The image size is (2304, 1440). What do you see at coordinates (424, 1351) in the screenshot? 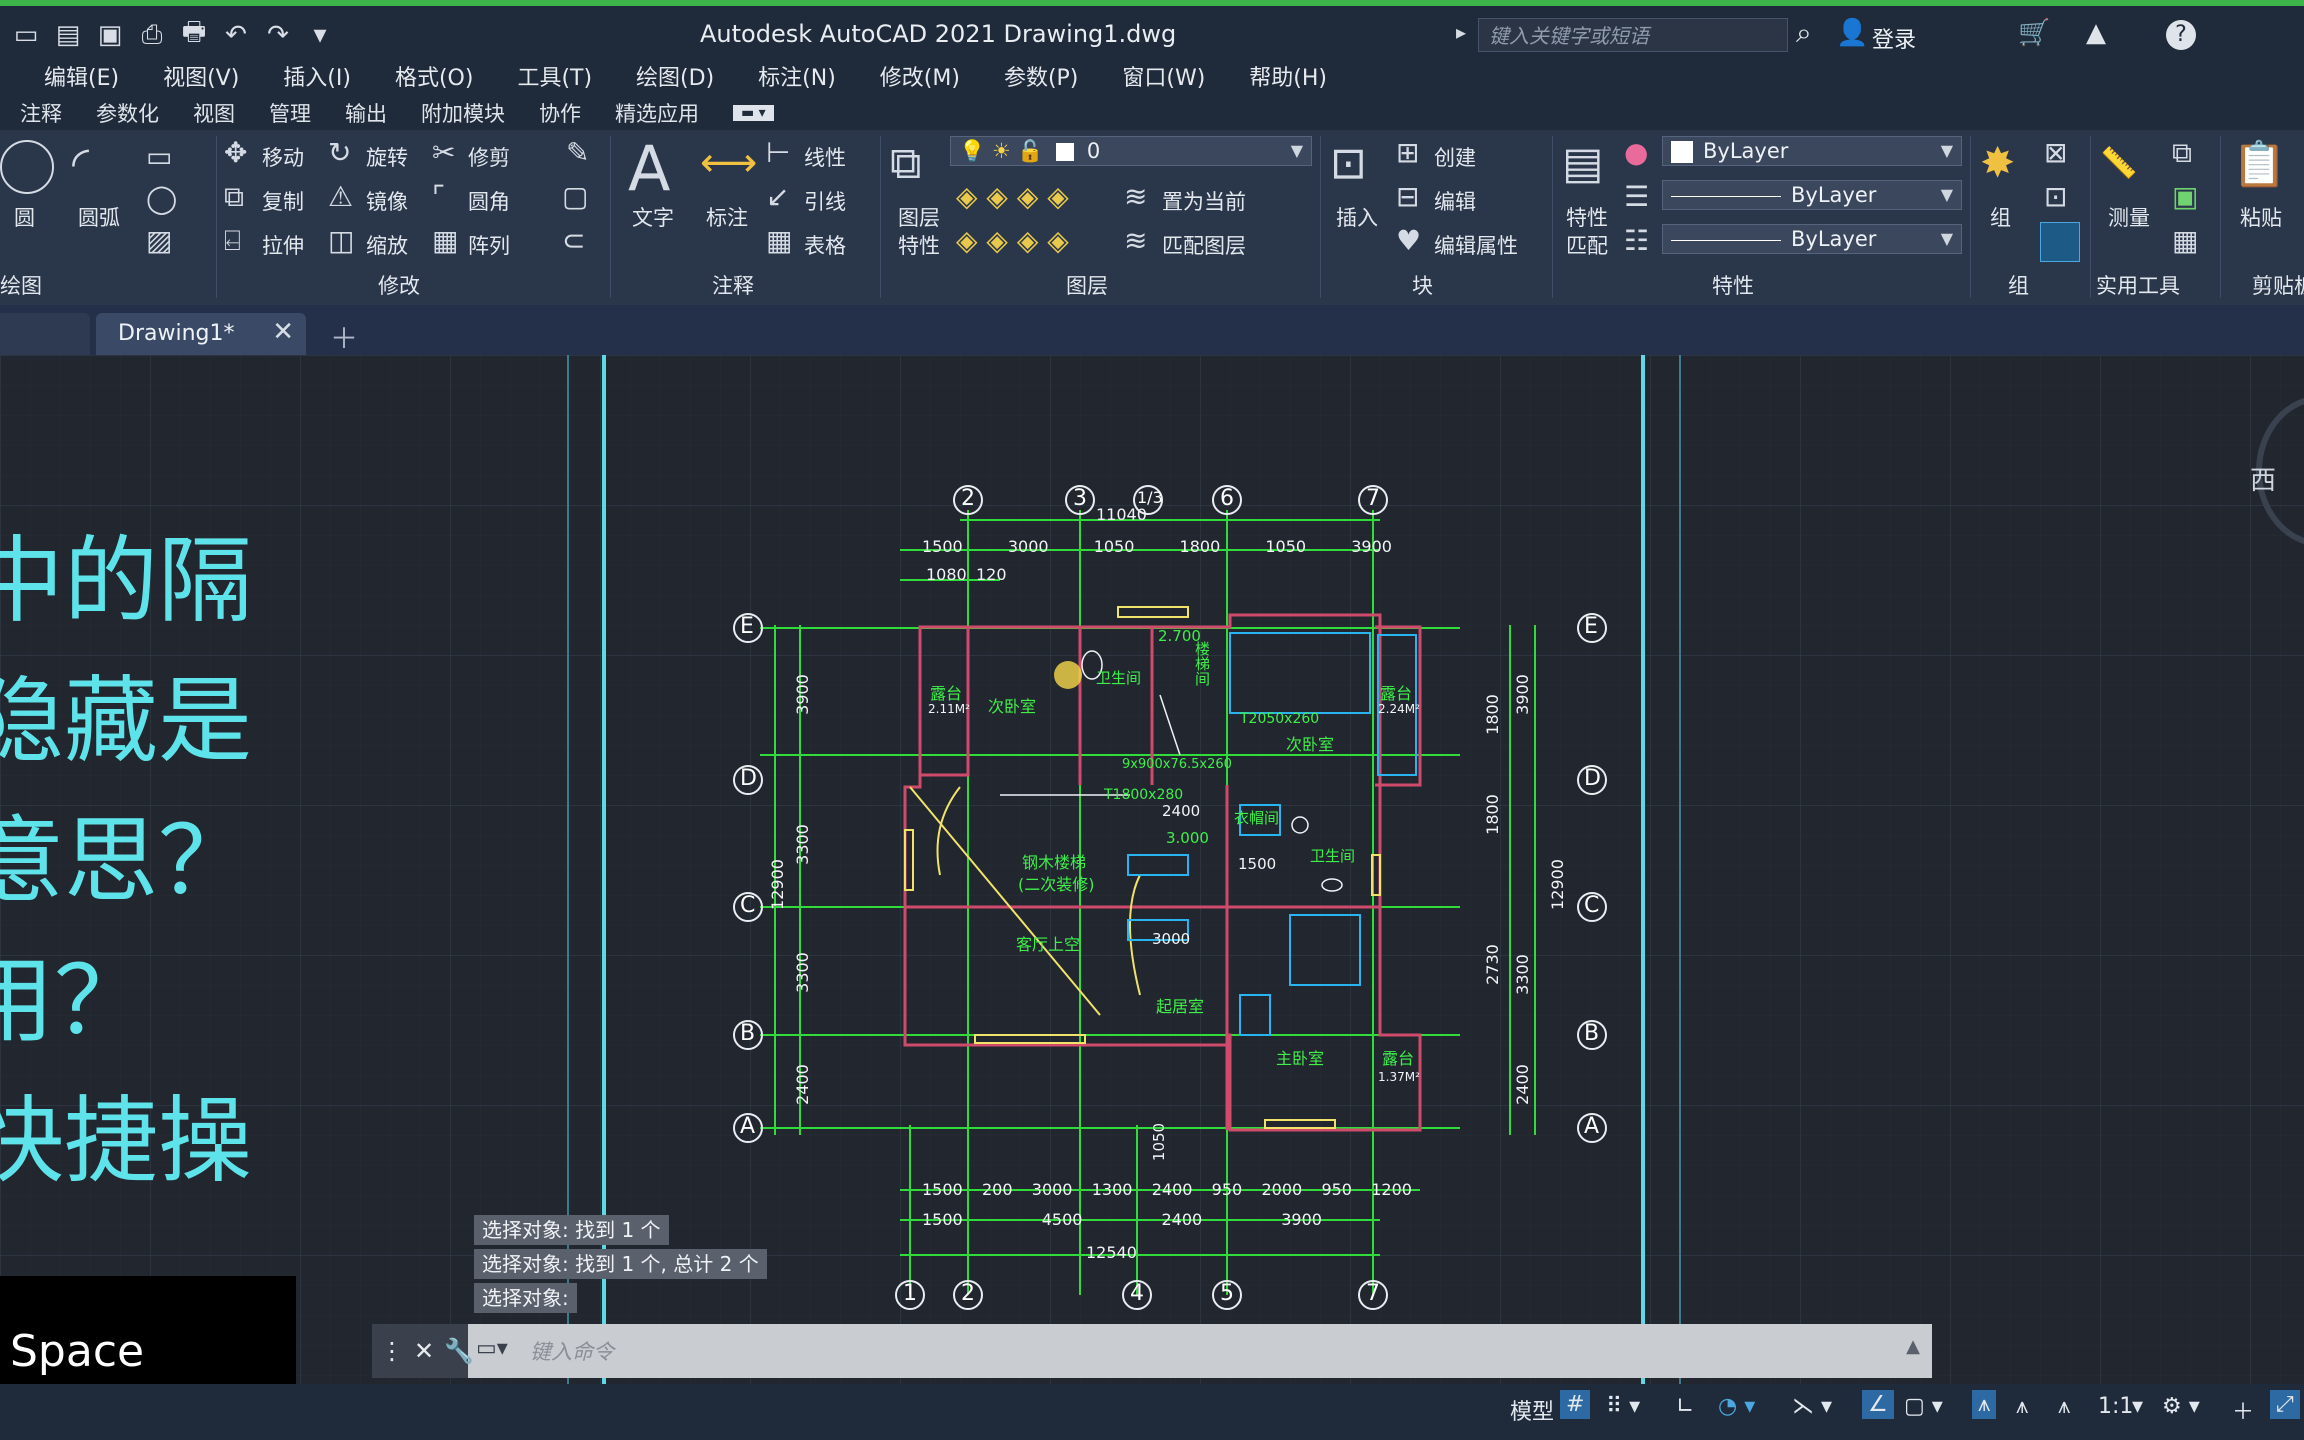
I see `close-icon: ✕` at bounding box center [424, 1351].